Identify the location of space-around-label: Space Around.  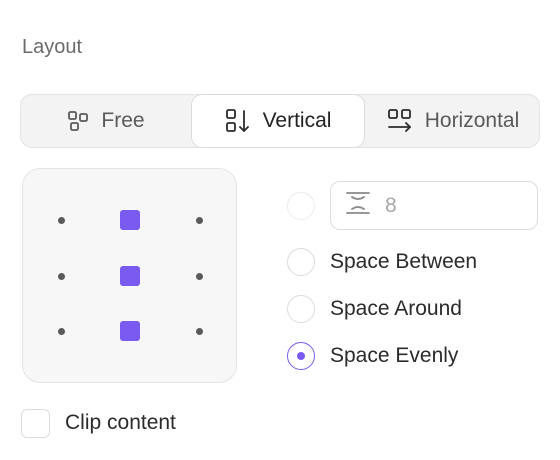
(396, 309).